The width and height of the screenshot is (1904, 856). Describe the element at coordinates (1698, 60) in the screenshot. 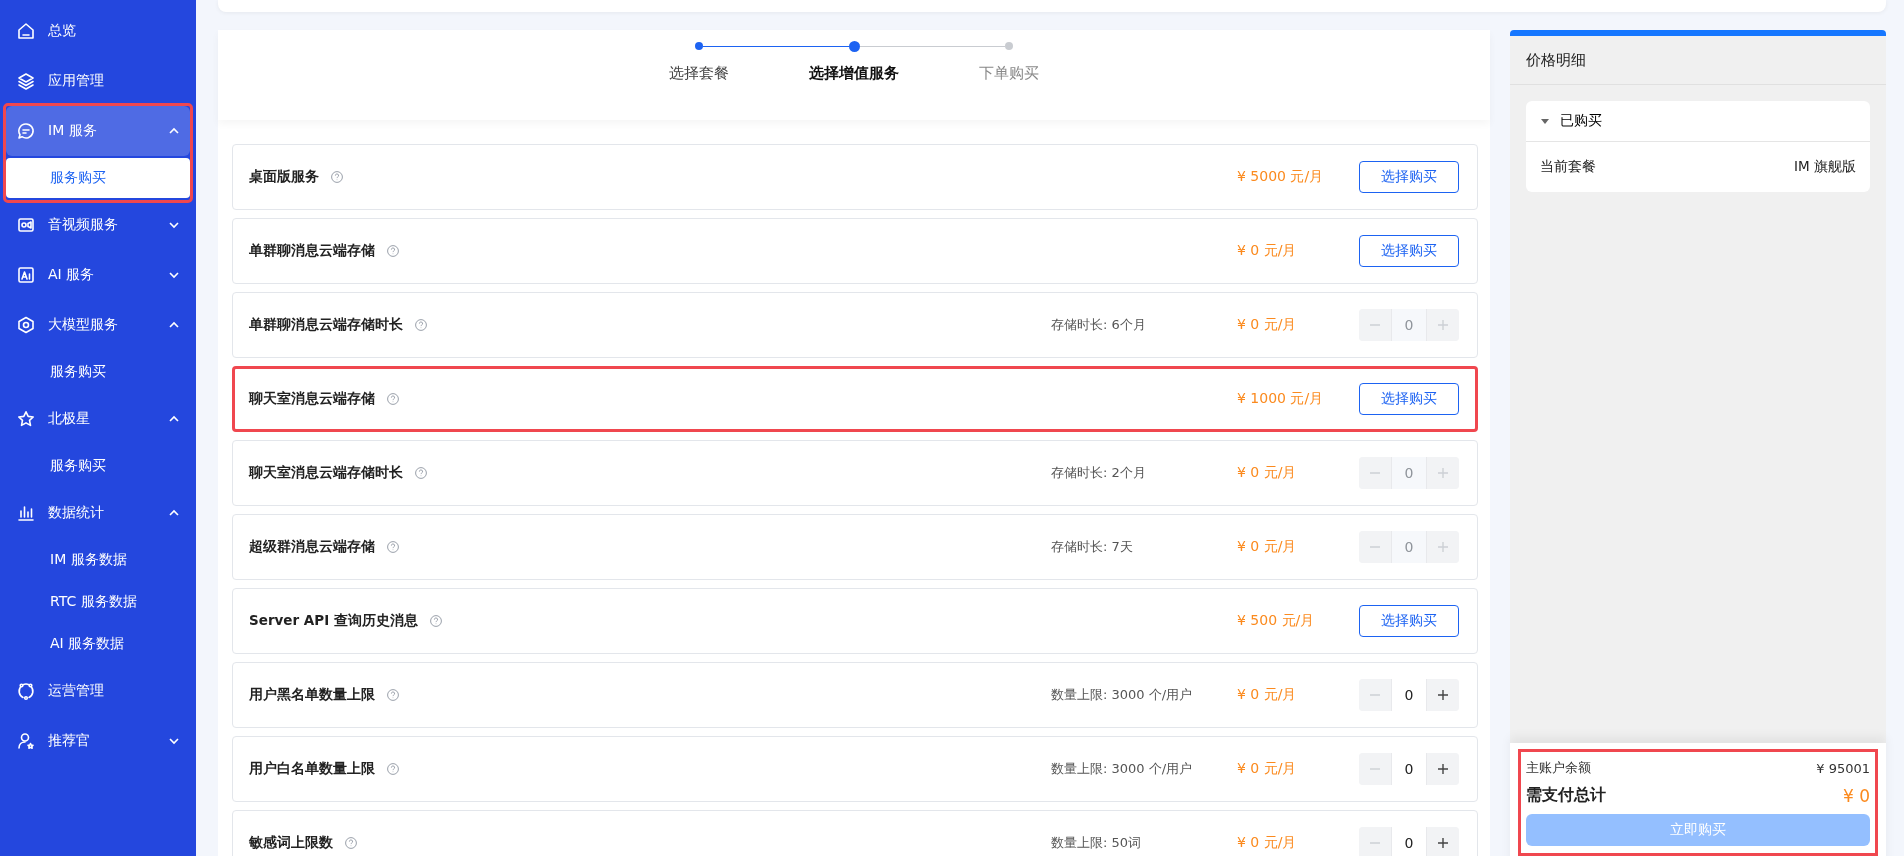

I see `panel-title: 价格明细` at that location.